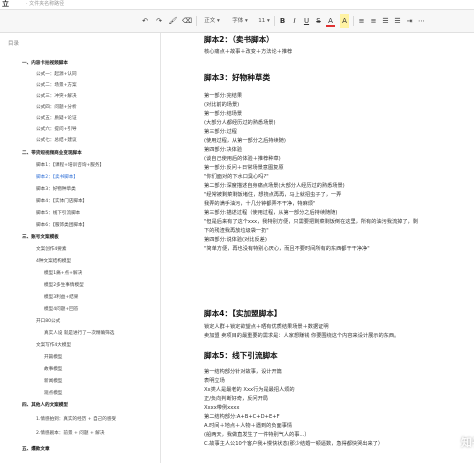 The image size is (474, 463). What do you see at coordinates (48, 322) in the screenshot?
I see `toc-item: 开口80公式` at bounding box center [48, 322].